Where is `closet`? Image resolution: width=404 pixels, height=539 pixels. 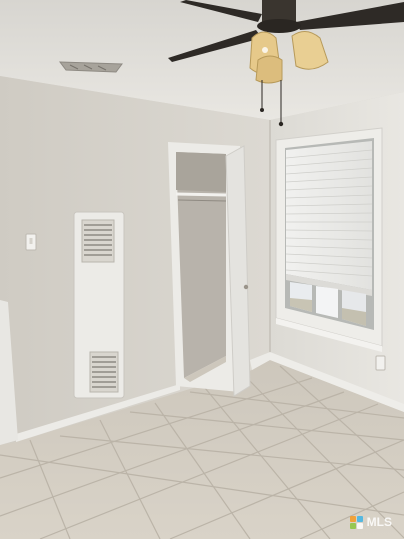
closet is located at coordinates (209, 269).